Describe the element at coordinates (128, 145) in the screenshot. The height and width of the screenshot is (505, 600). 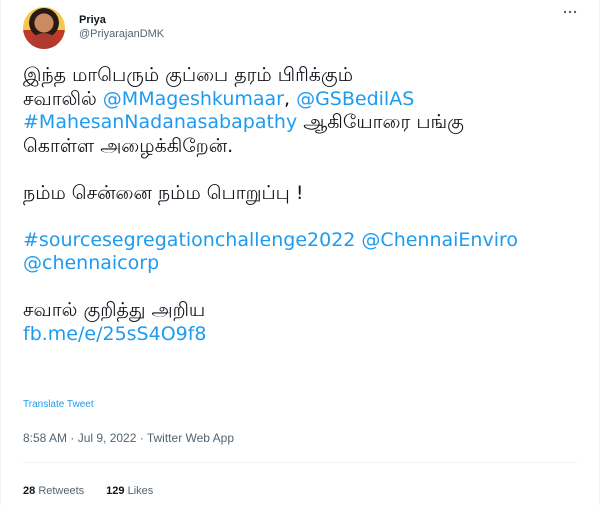
I see `tweet-line-4: கொள்ள அழைக்கிறேன்.` at that location.